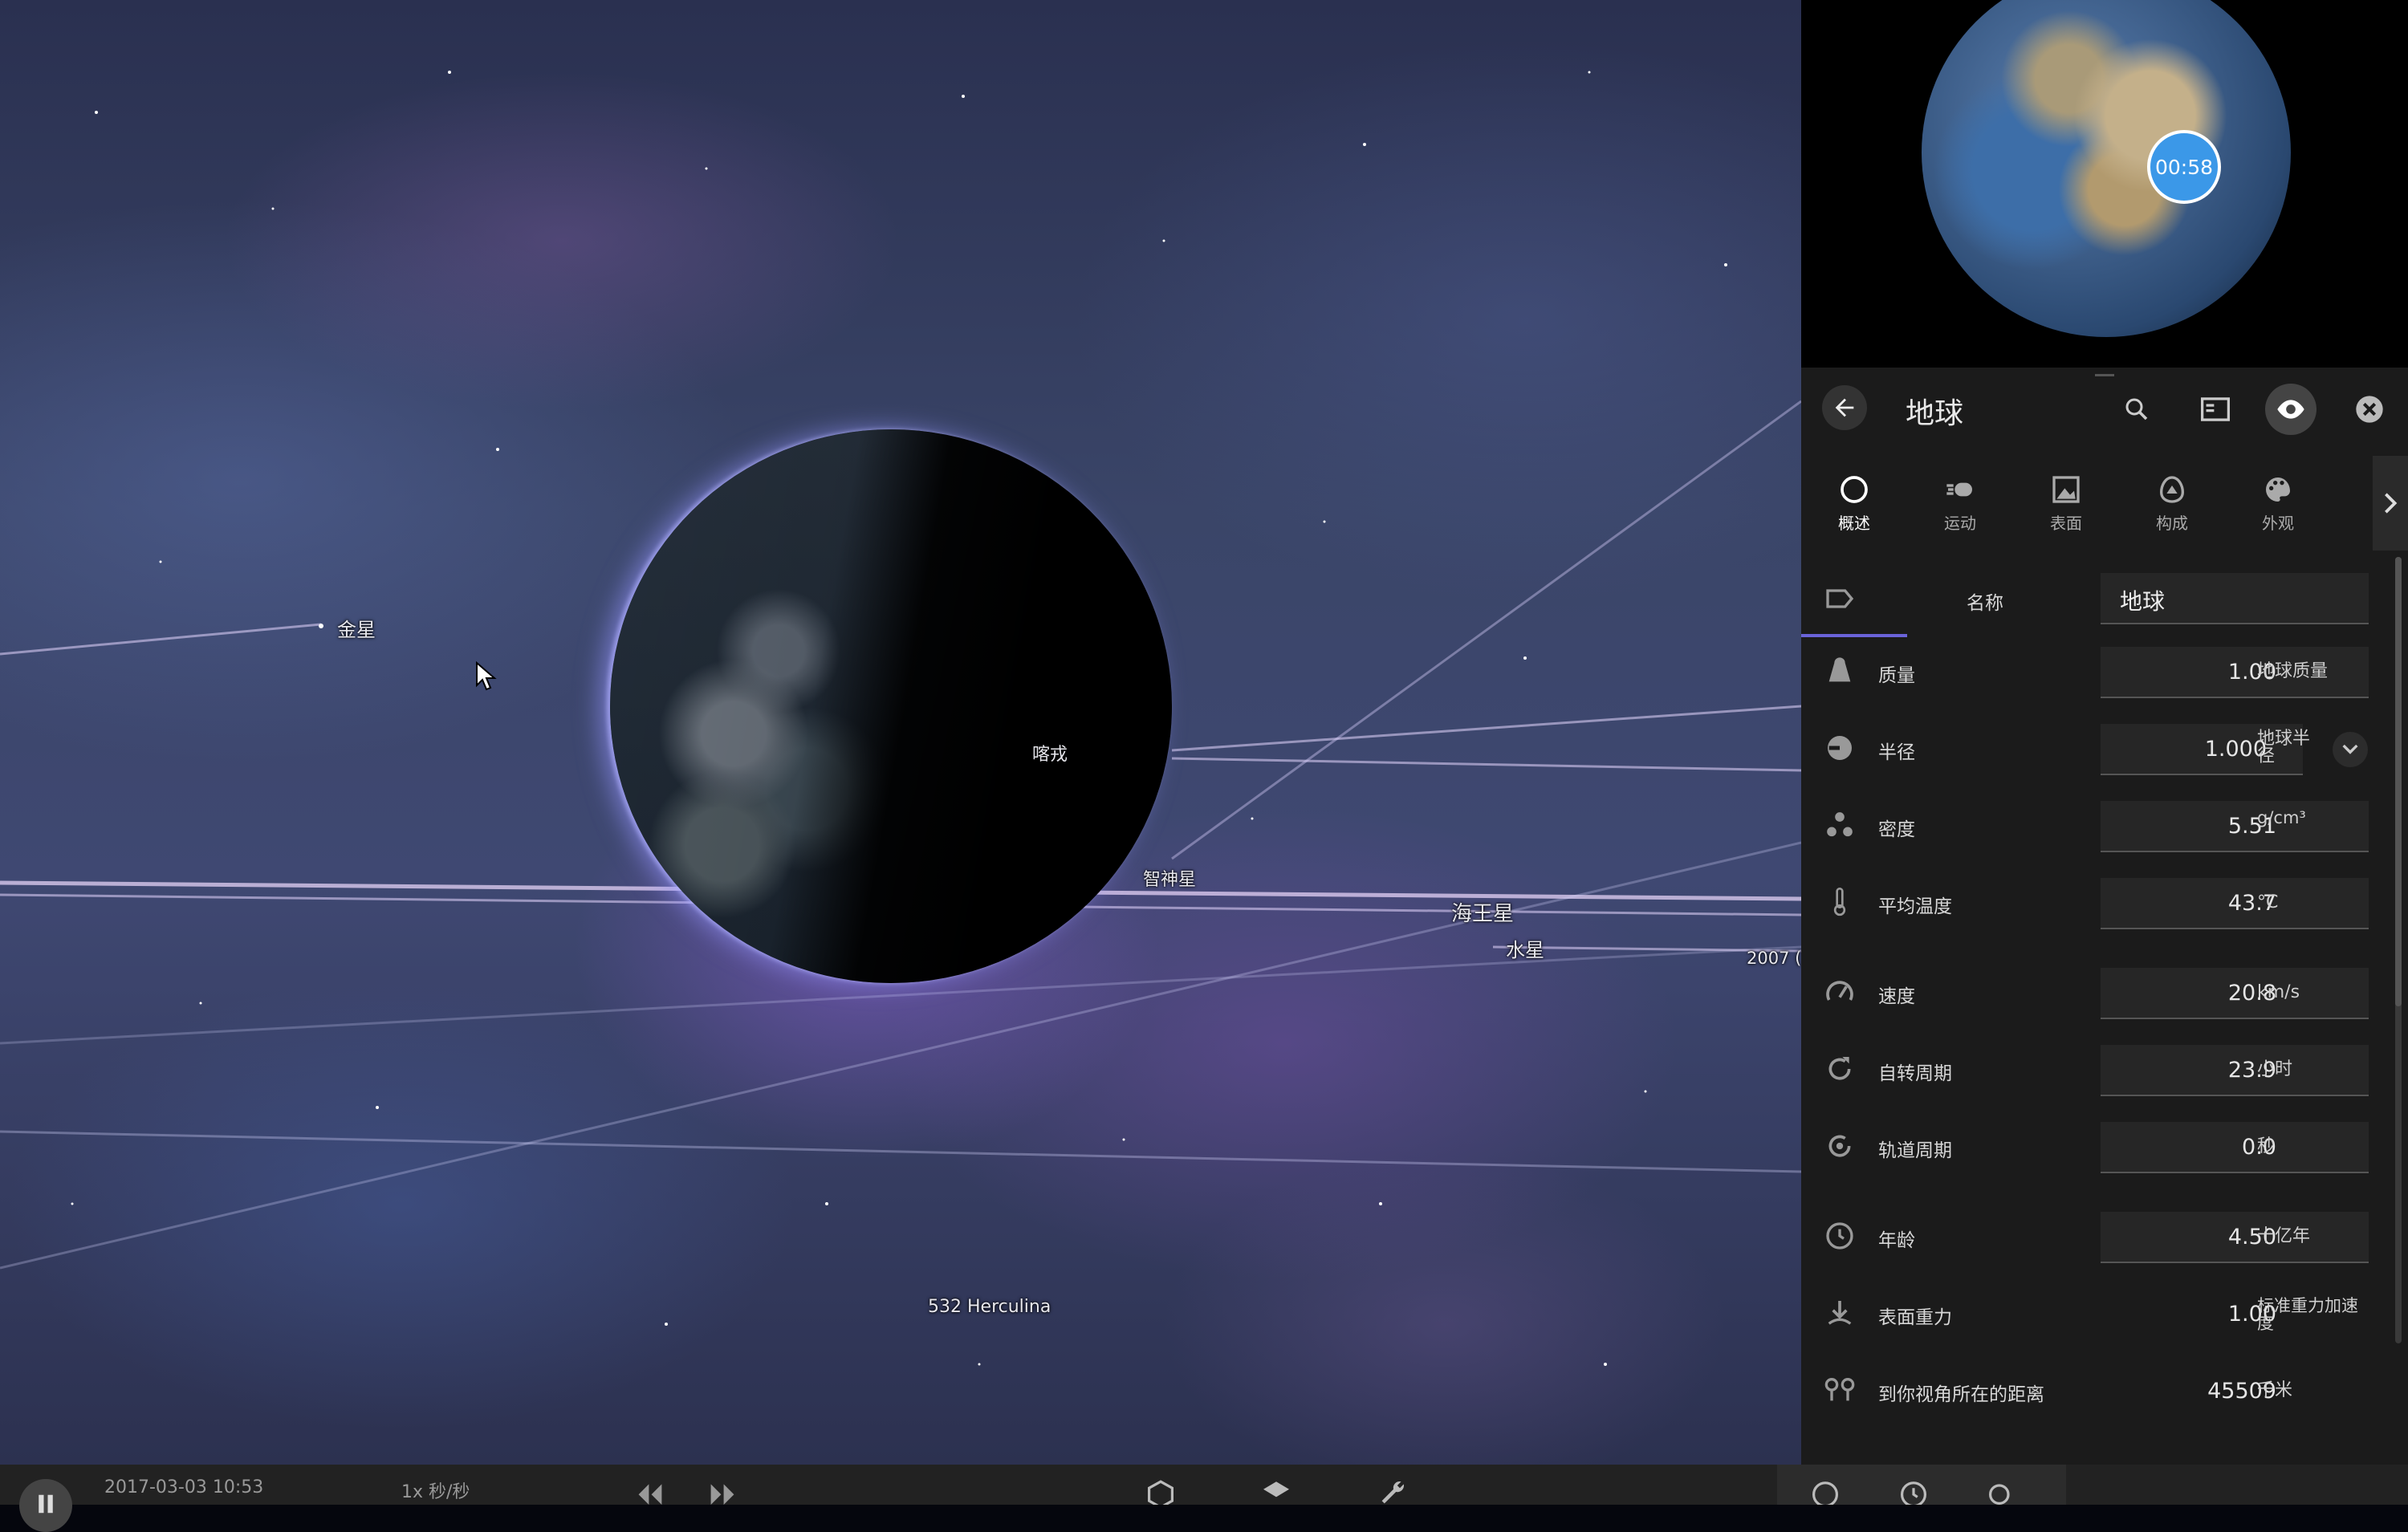 This screenshot has height=1532, width=2408. Describe the element at coordinates (45, 1505) in the screenshot. I see `pause-button` at that location.